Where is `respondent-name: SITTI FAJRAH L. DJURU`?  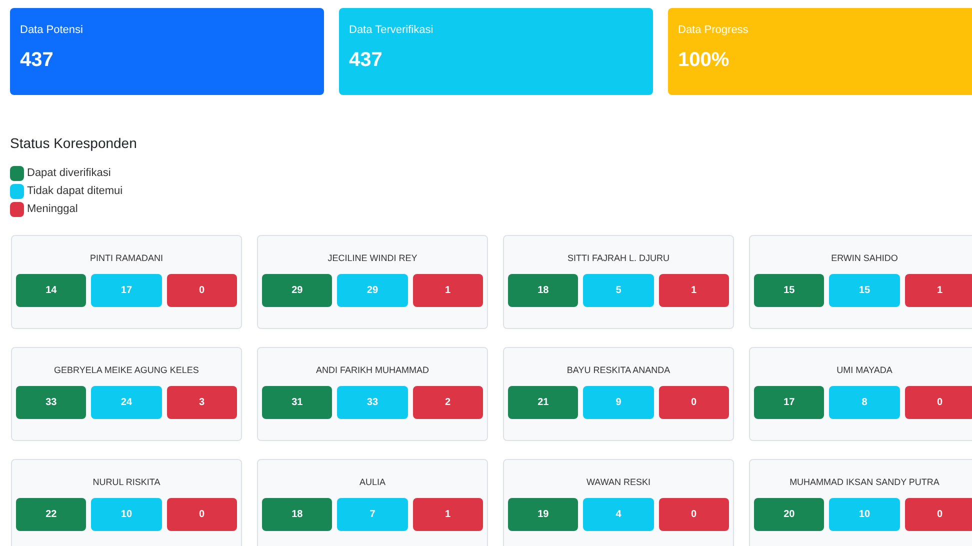
respondent-name: SITTI FAJRAH L. DJURU is located at coordinates (618, 258).